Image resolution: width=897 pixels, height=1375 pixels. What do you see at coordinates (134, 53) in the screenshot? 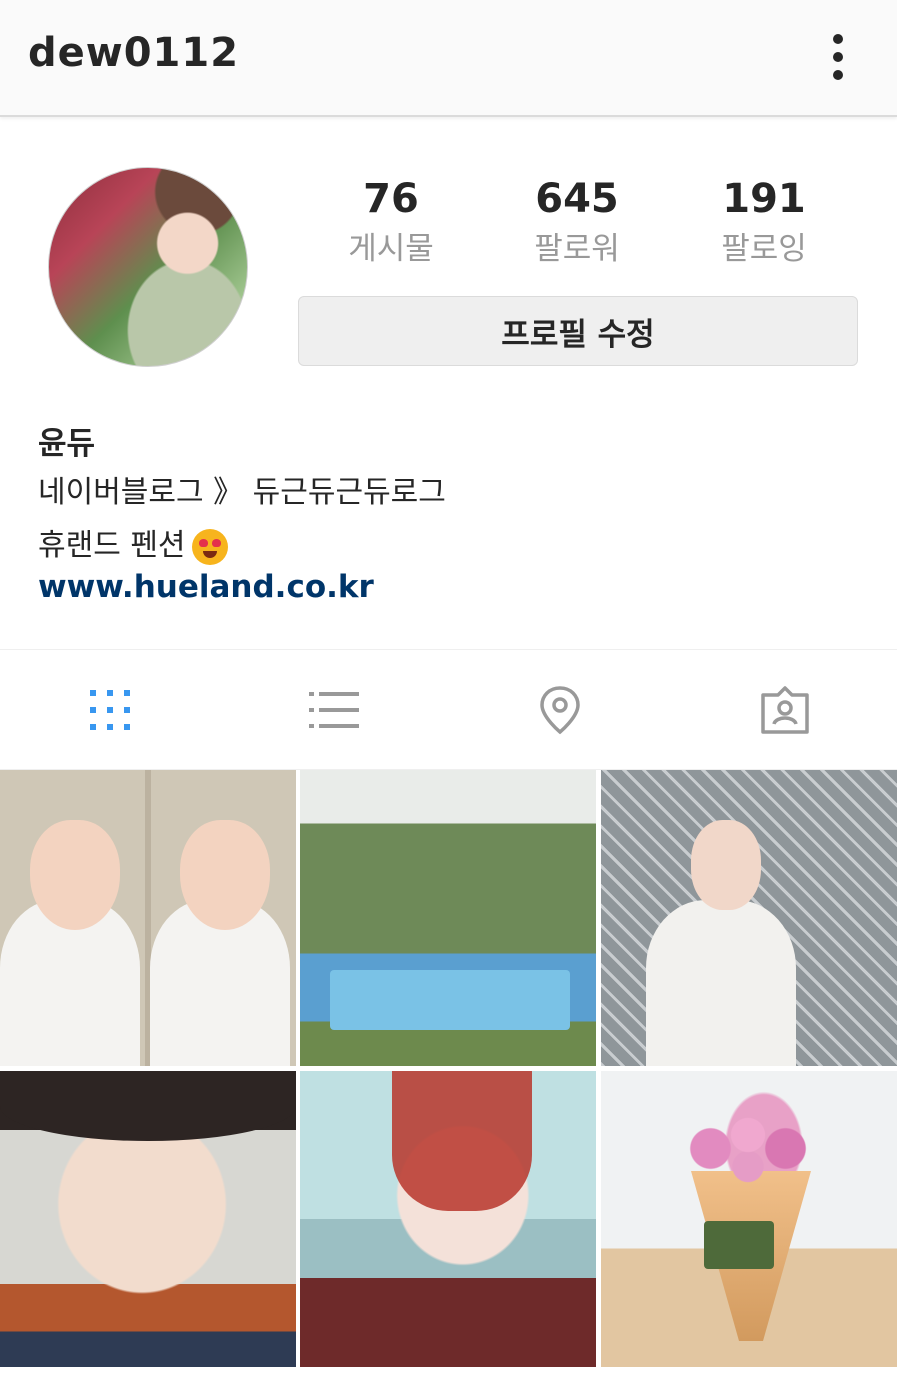
I see `username-title: dew0112` at bounding box center [134, 53].